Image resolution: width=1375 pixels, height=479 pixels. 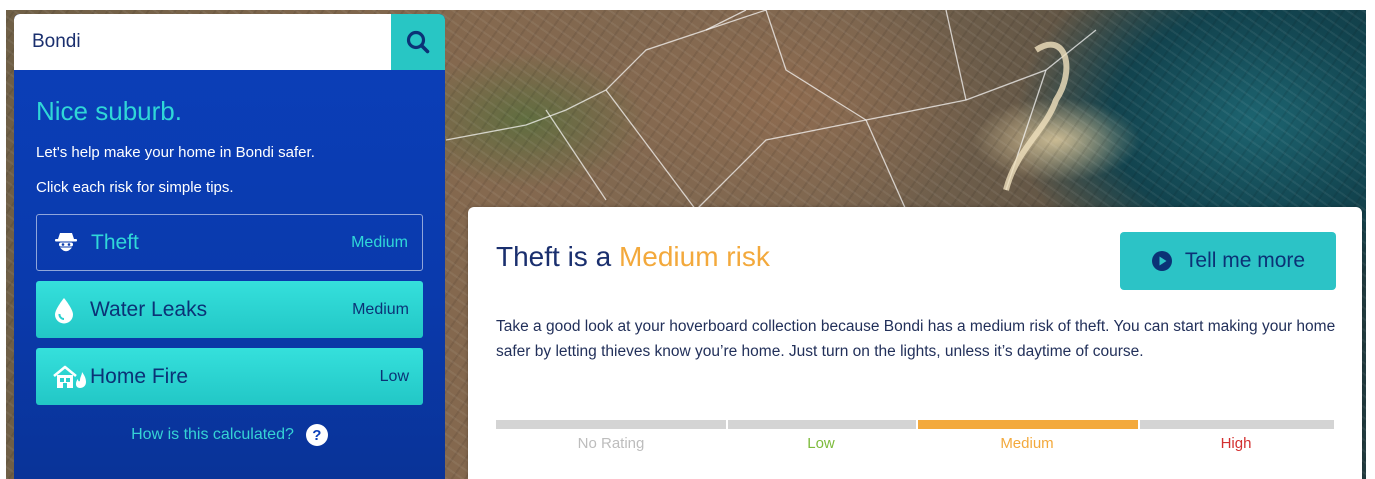 I want to click on risk-name: Theft, so click(x=115, y=242).